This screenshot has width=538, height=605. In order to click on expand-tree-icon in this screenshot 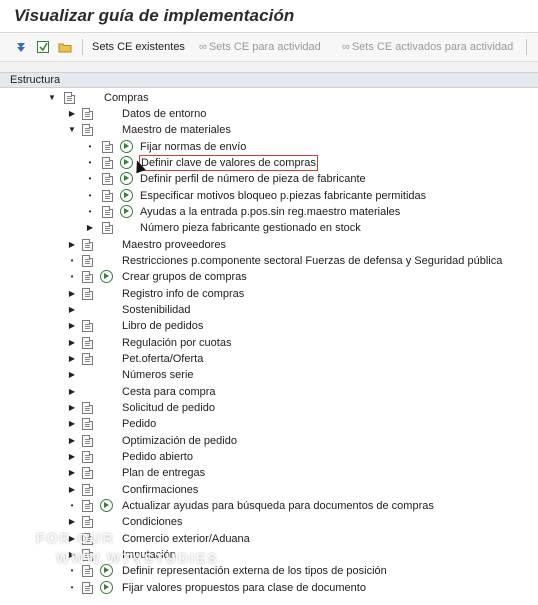, I will do `click(21, 47)`.